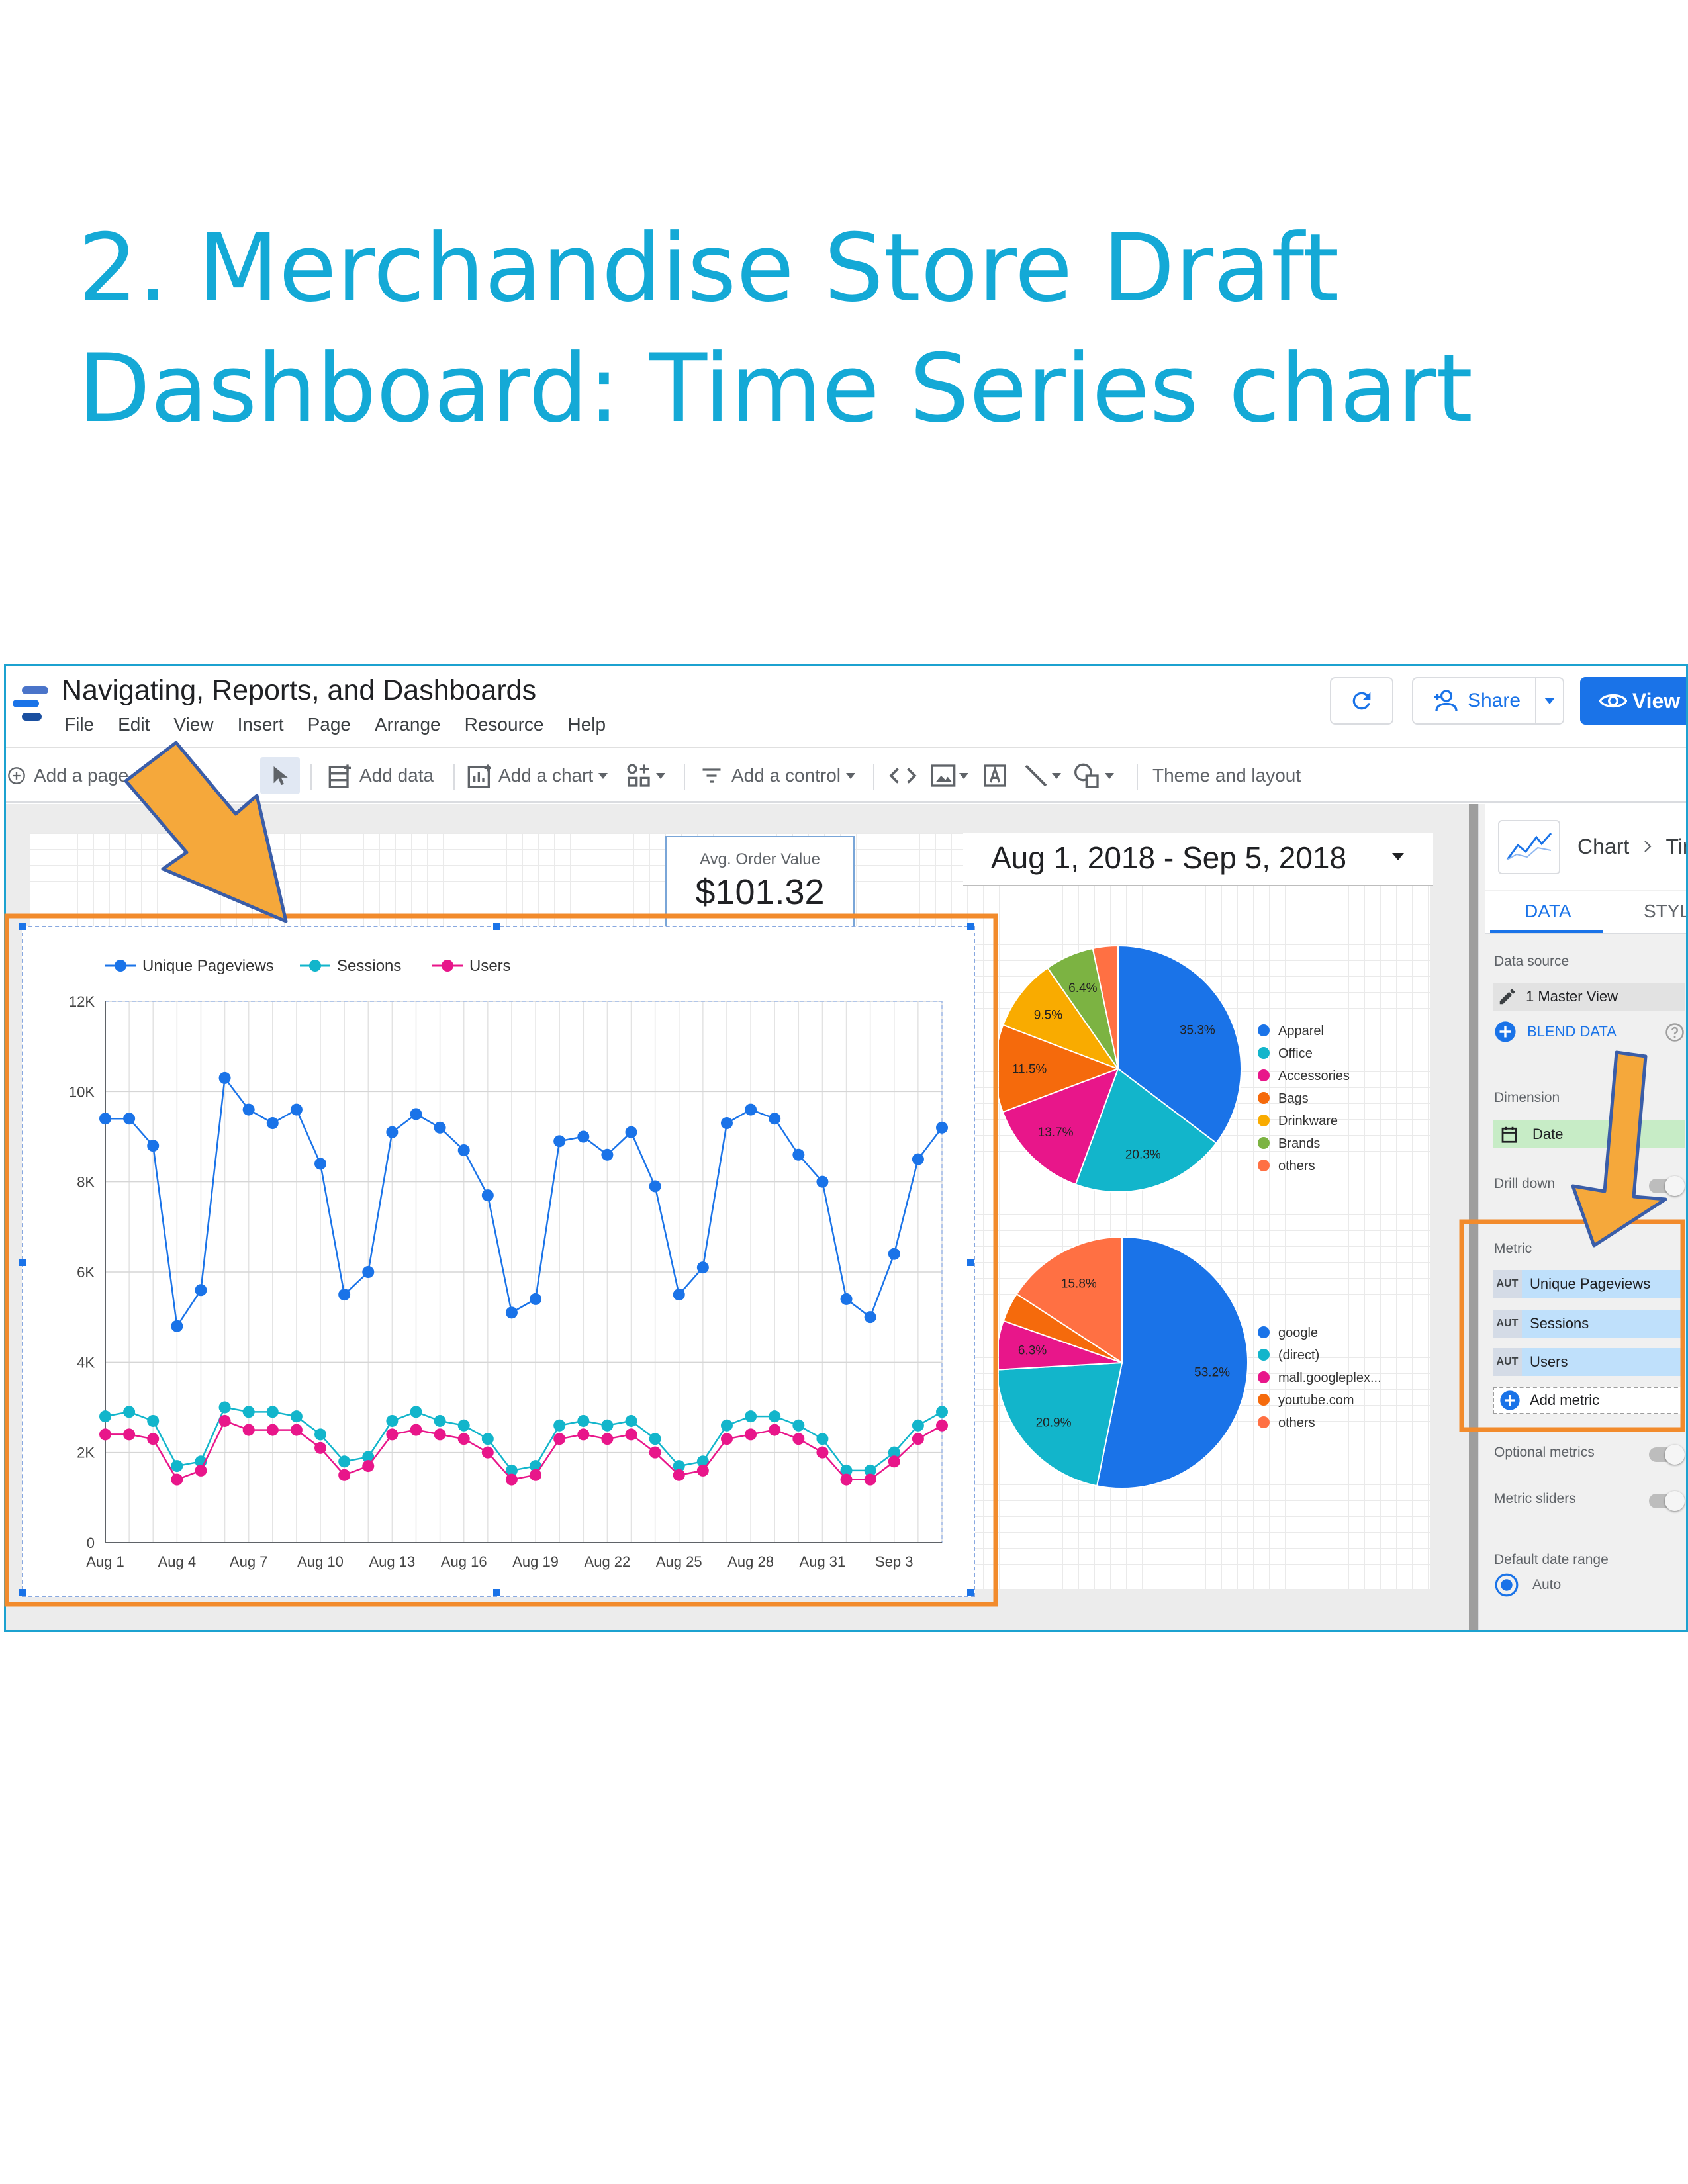  What do you see at coordinates (490, 966) in the screenshot?
I see `legend-label: Users` at bounding box center [490, 966].